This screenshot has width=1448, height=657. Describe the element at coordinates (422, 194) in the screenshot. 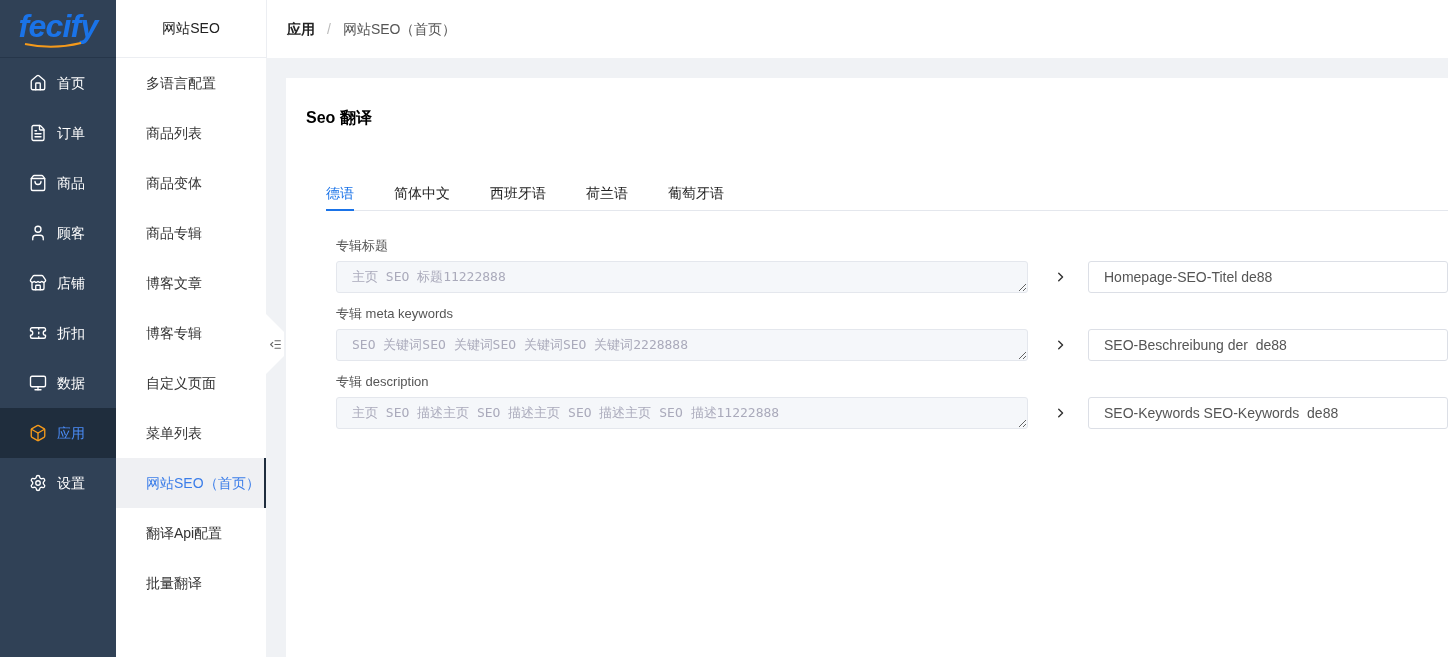

I see `language-tab: 简体中文` at that location.